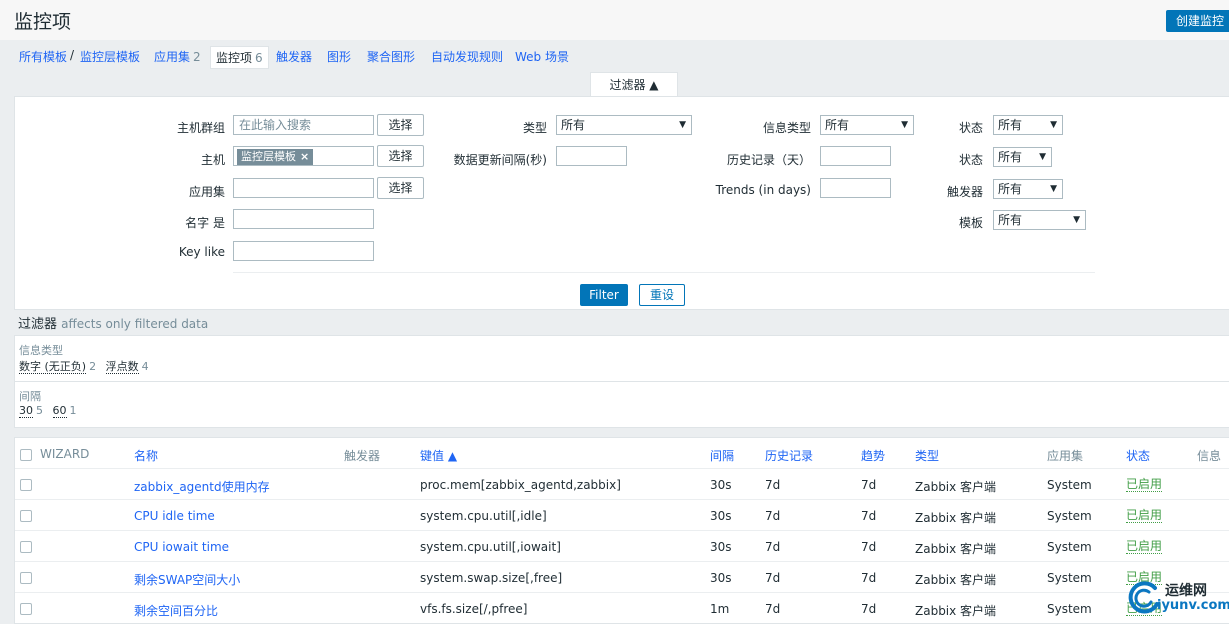 The image size is (1229, 624). I want to click on page-title: 监控项, so click(43, 22).